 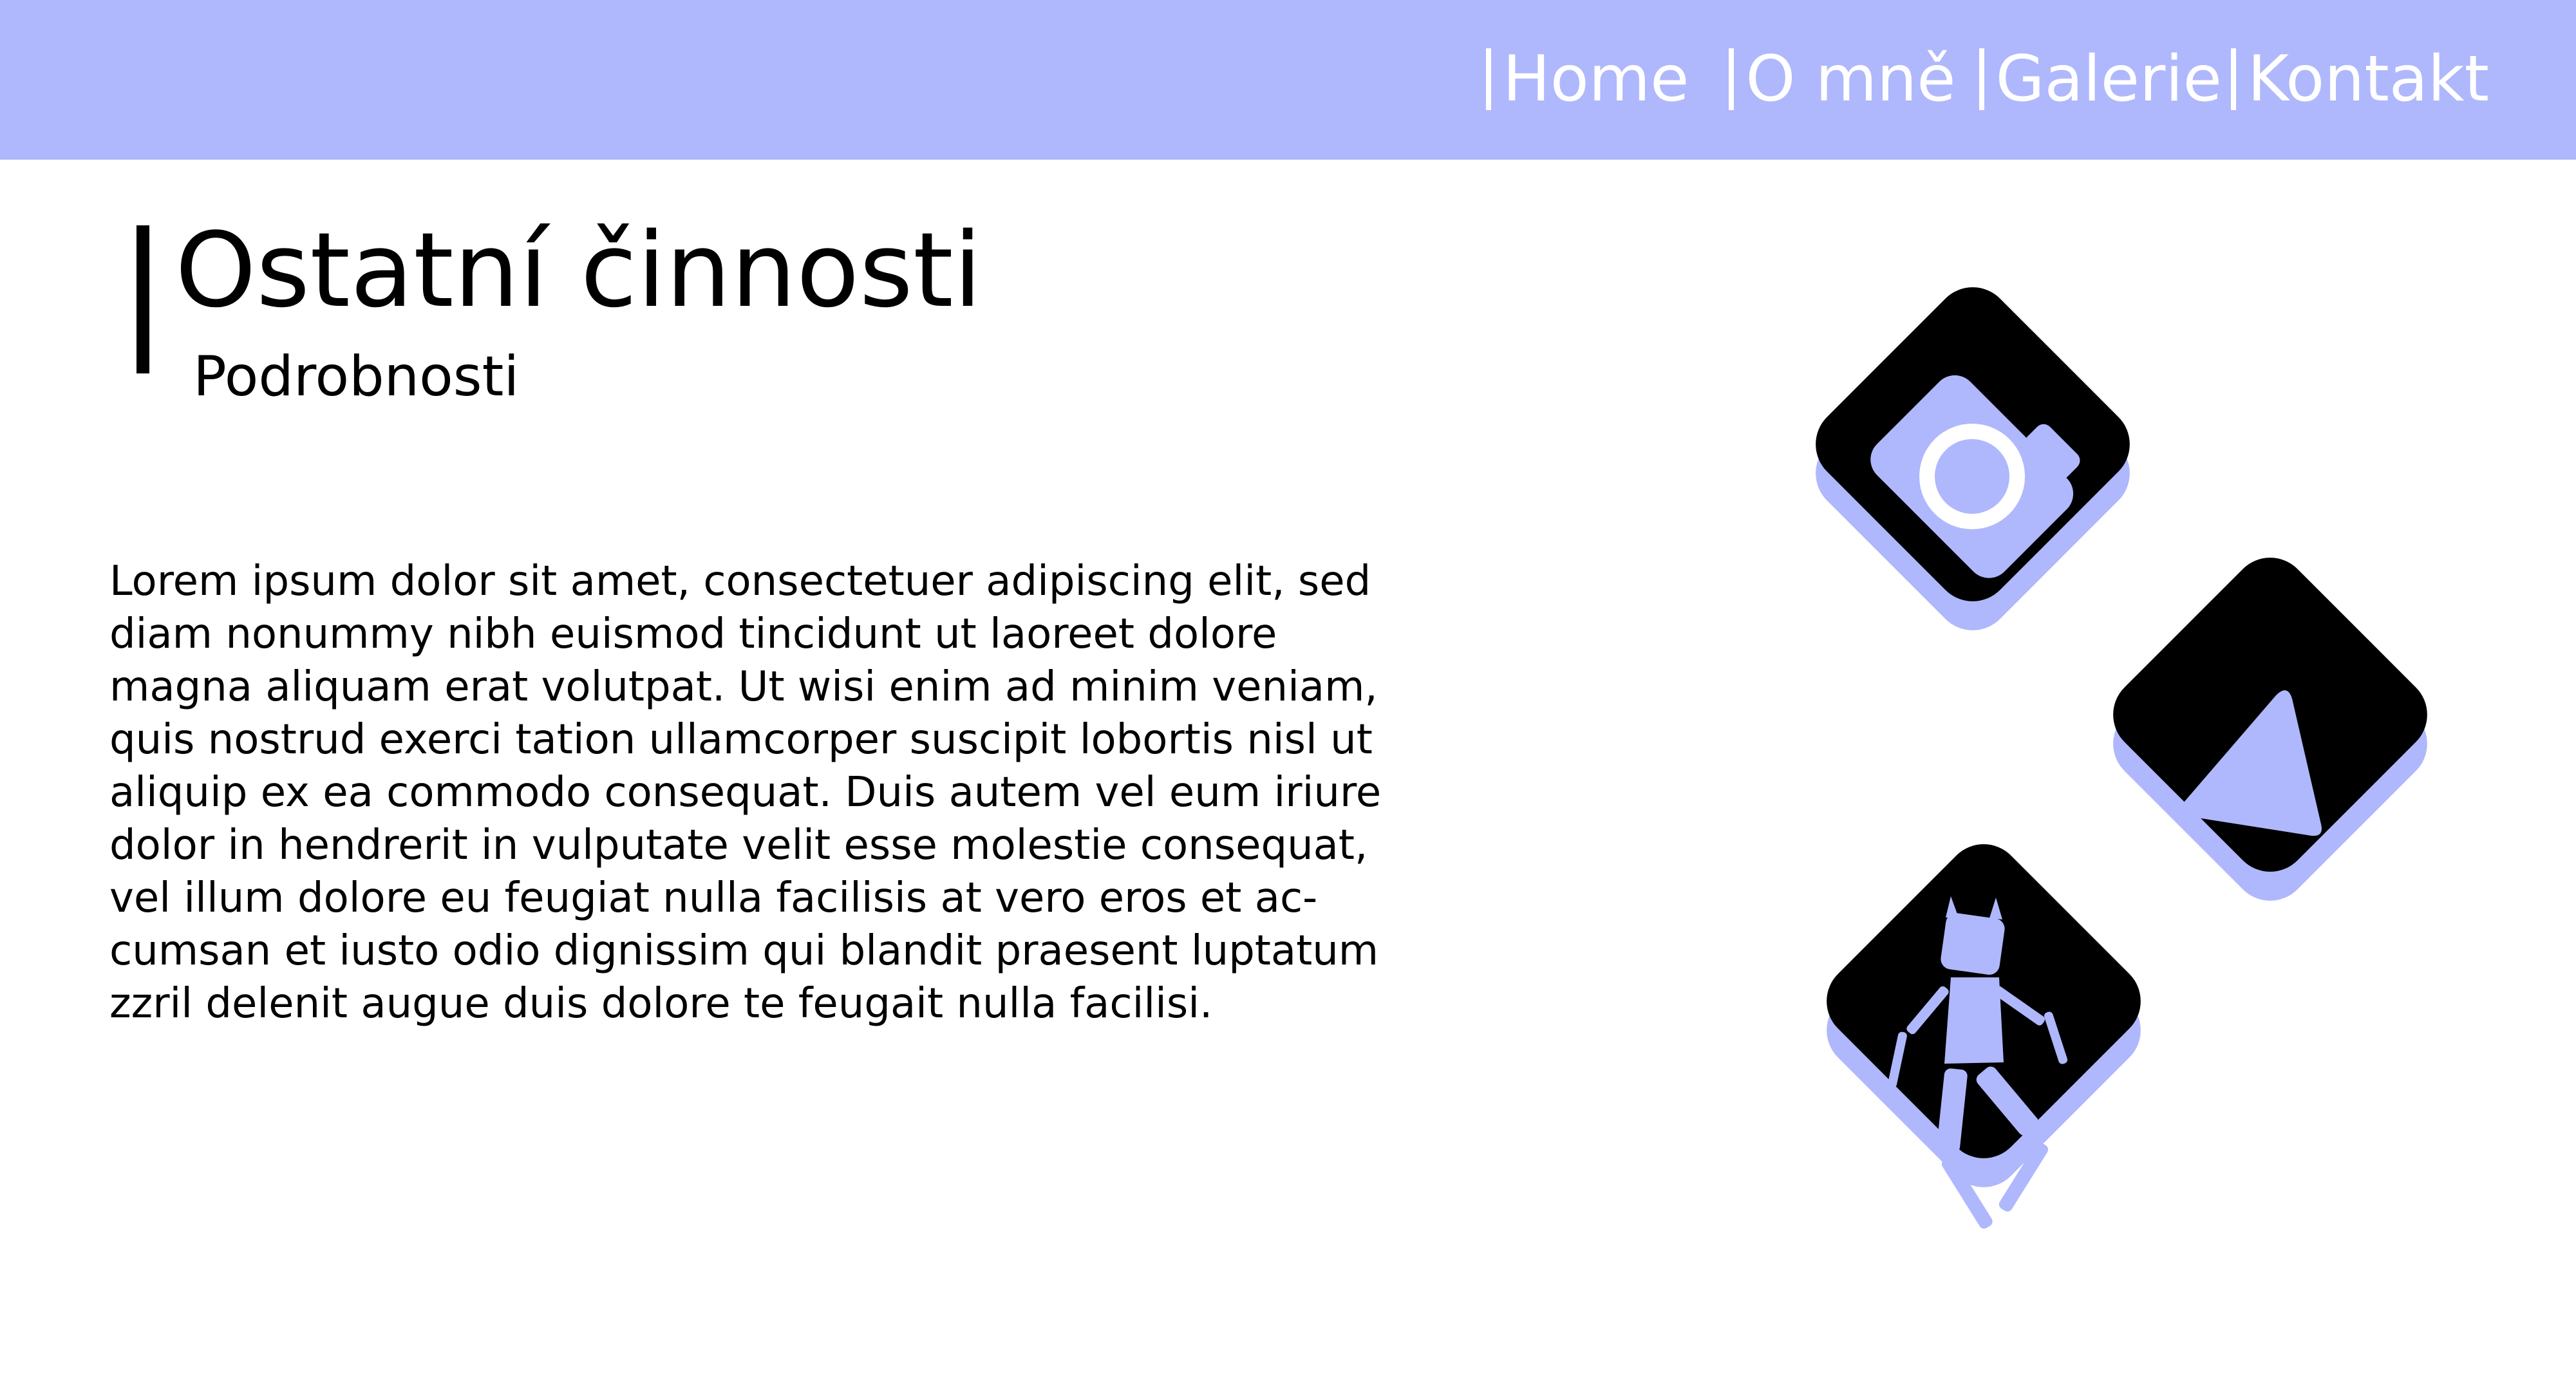 What do you see at coordinates (2270, 728) in the screenshot?
I see `play-tile` at bounding box center [2270, 728].